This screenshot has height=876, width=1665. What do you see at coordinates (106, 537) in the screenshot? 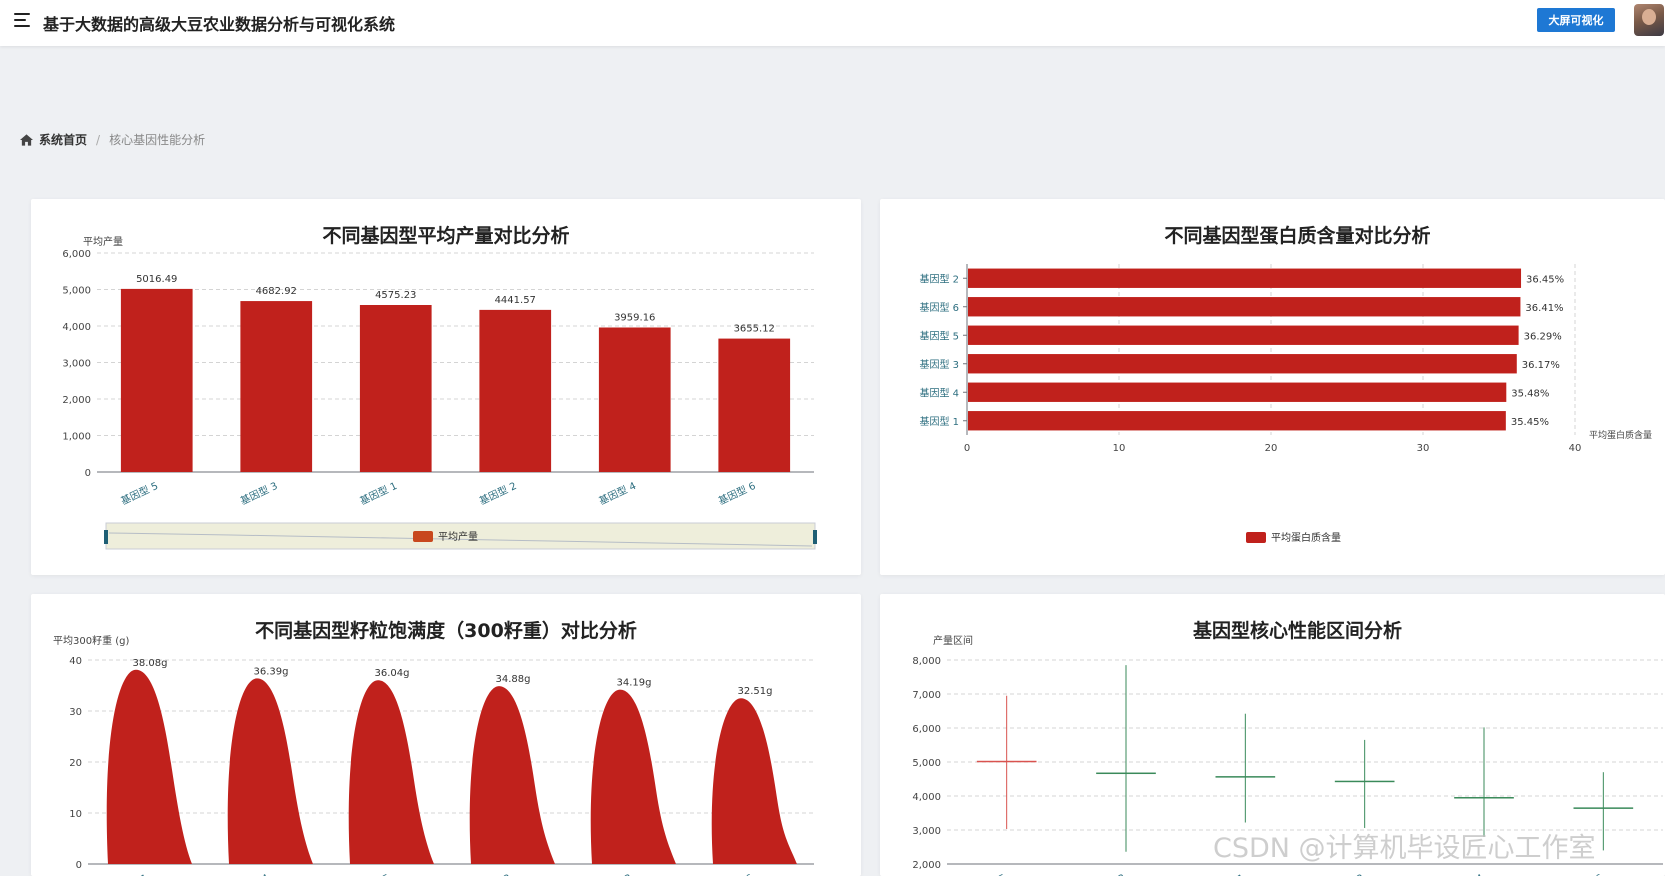
I see `zoom-slider-left-handle` at bounding box center [106, 537].